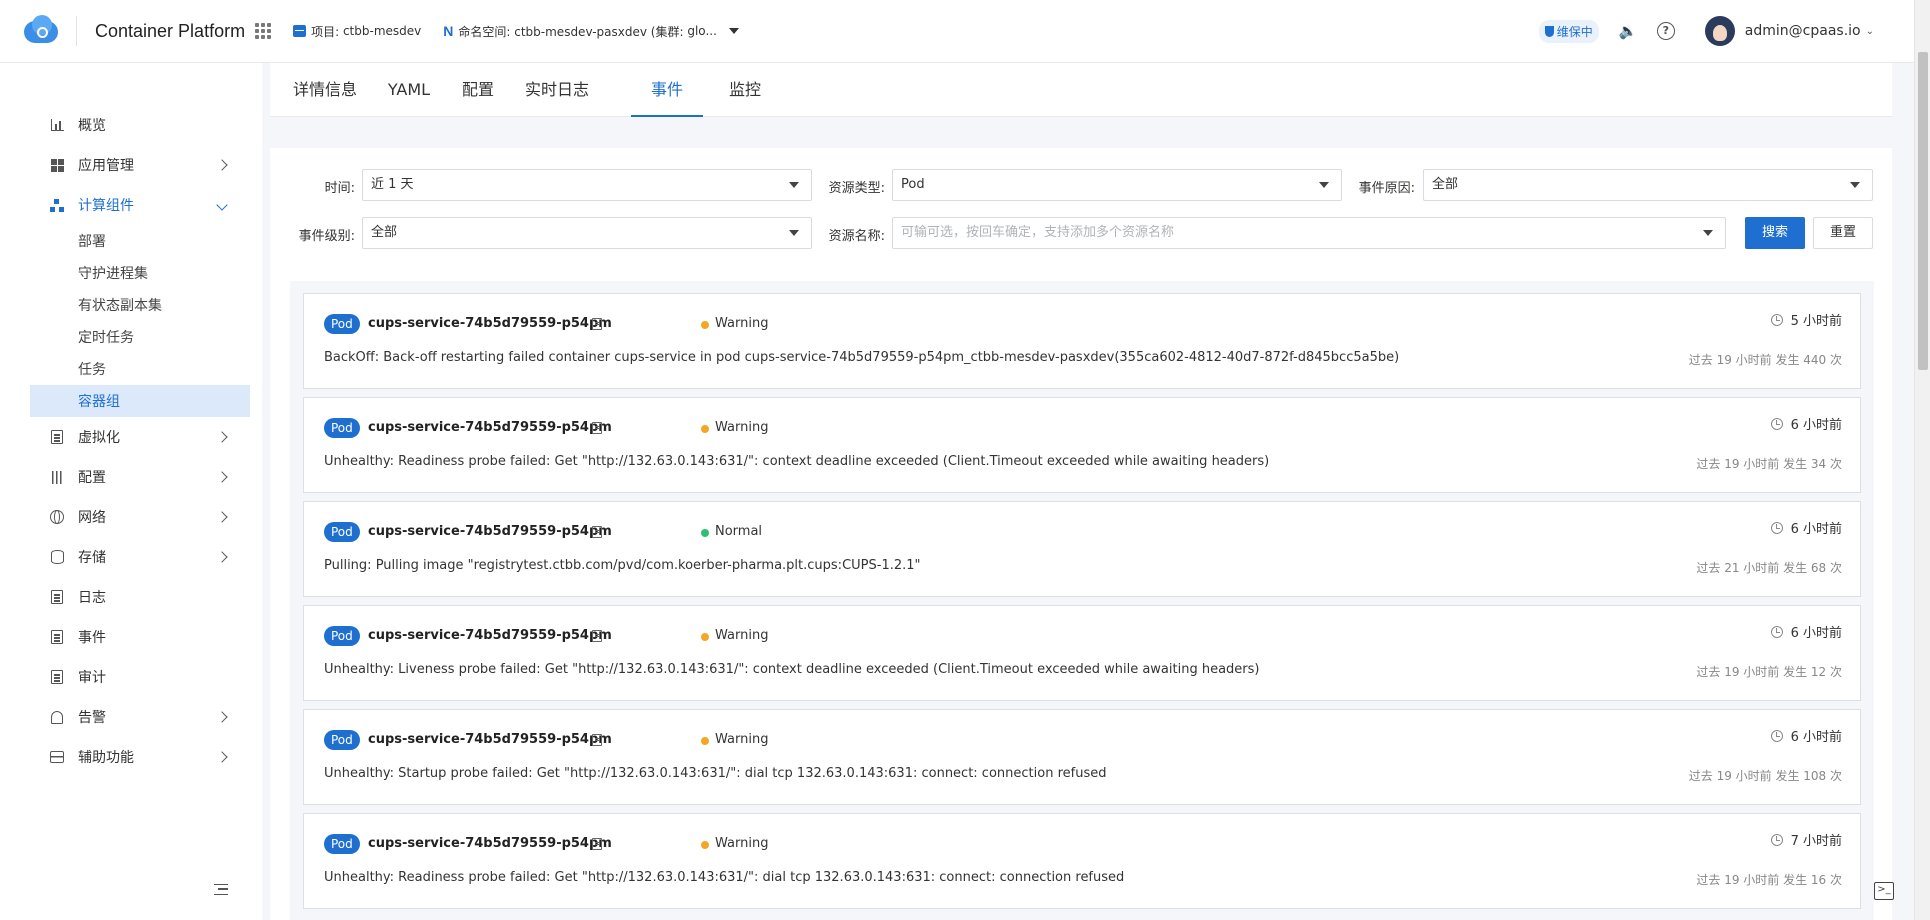  What do you see at coordinates (392, 184) in the screenshot?
I see `time-select-value: 近 1 天` at bounding box center [392, 184].